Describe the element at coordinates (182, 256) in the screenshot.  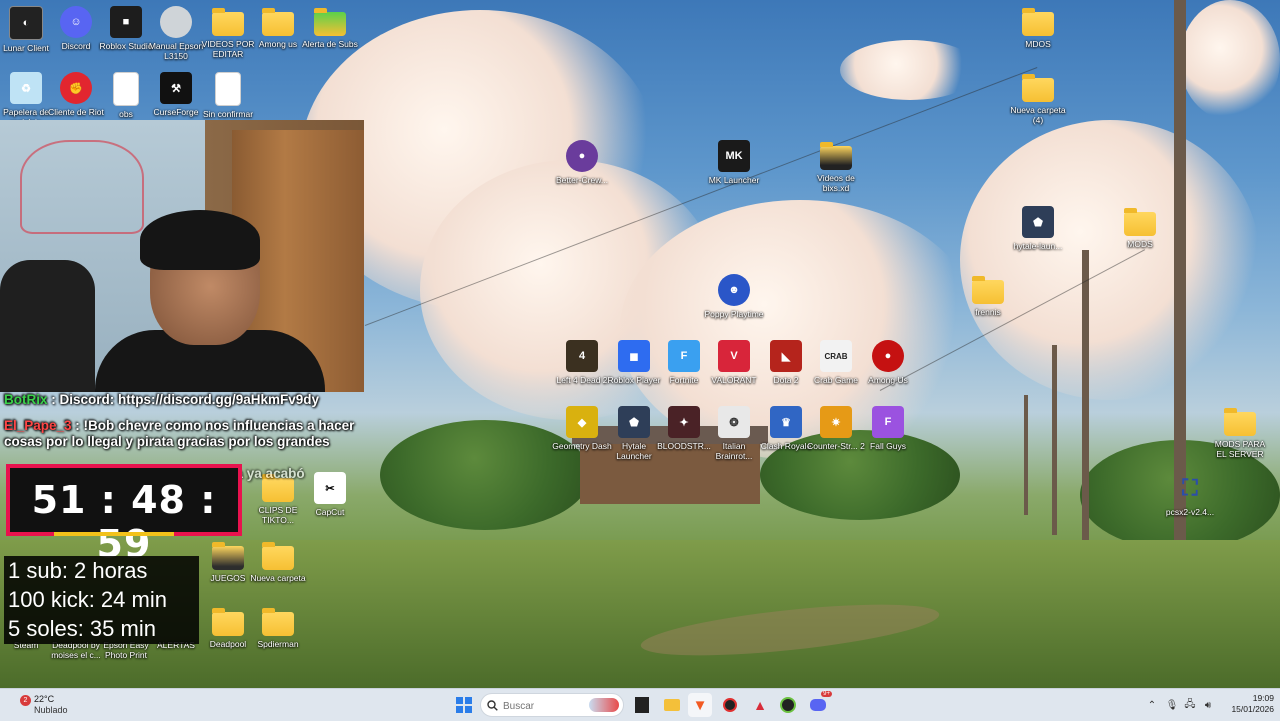
I see `webcam-overlay` at that location.